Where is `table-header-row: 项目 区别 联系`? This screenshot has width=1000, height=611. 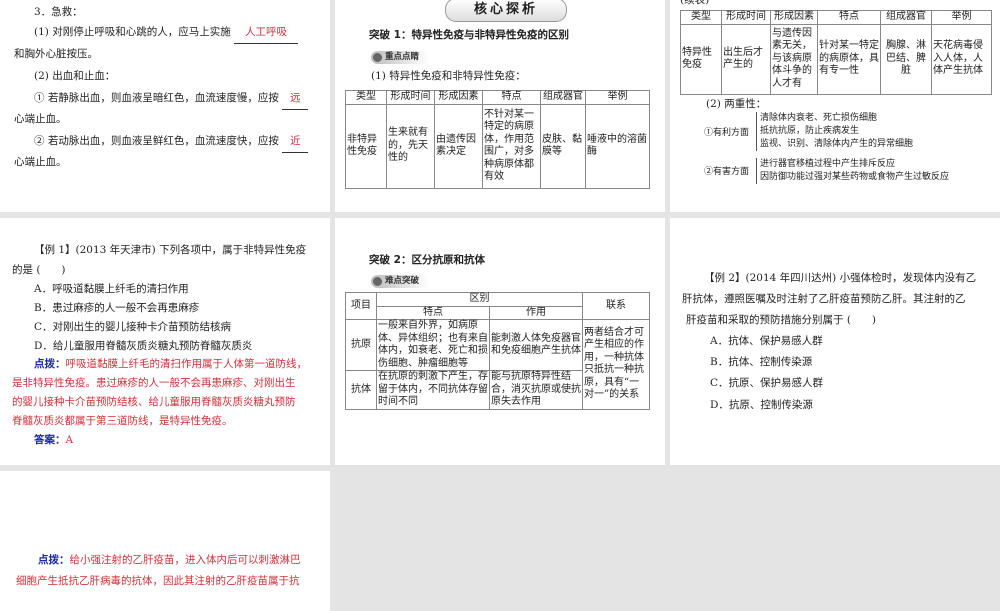
table-header-row: 项目 区别 联系 is located at coordinates (497, 306).